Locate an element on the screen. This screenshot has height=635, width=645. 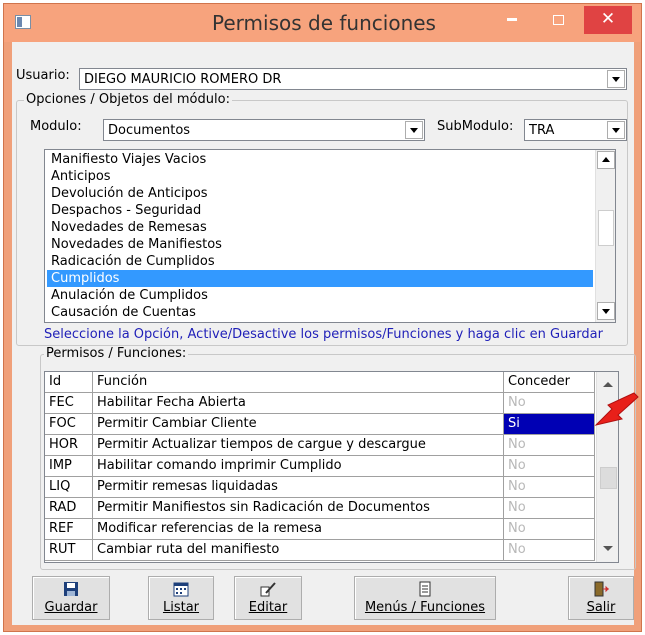
cell-id: FOC is located at coordinates (69, 424).